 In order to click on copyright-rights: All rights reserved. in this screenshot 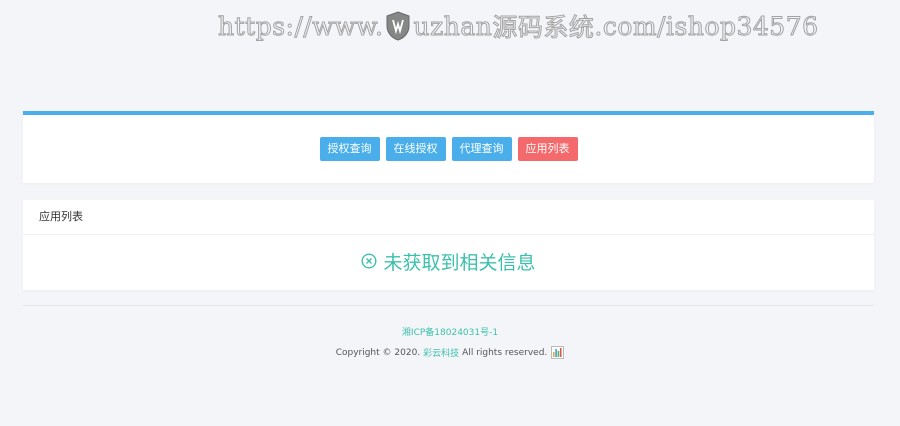, I will do `click(505, 352)`.